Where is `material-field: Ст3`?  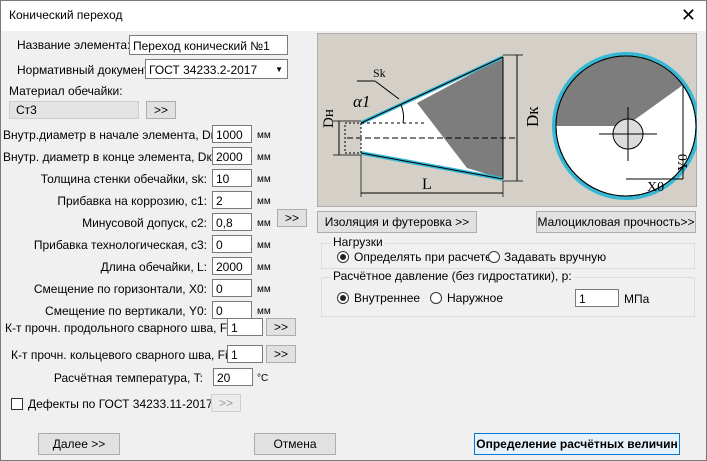 material-field: Ст3 is located at coordinates (74, 110).